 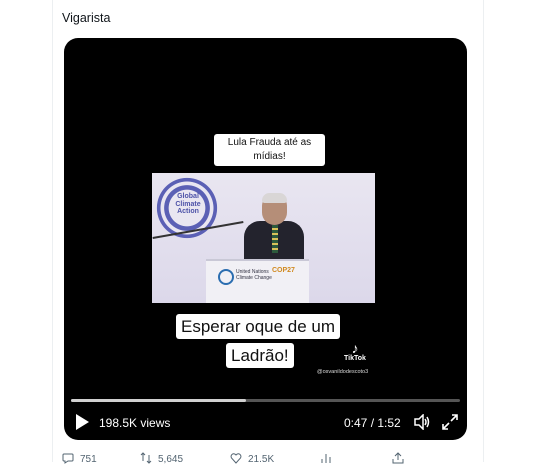 I want to click on volume-icon, so click(x=422, y=422).